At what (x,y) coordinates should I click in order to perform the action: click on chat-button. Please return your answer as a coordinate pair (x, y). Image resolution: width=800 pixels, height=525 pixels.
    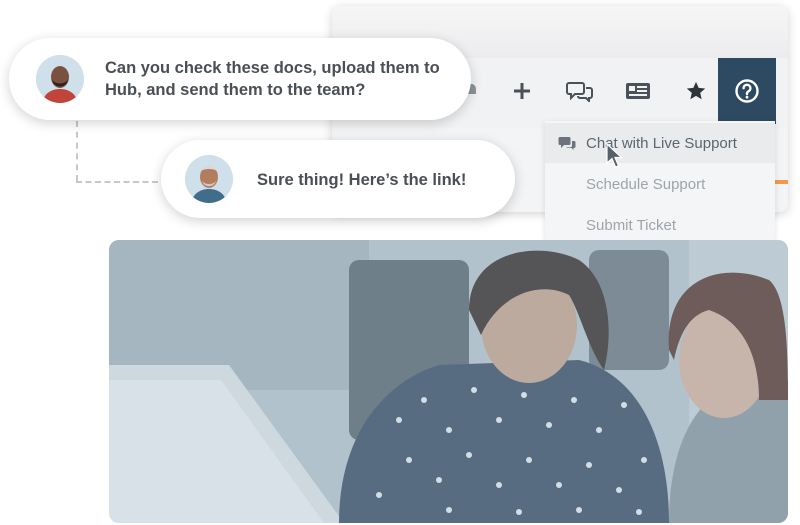
    Looking at the image, I should click on (580, 91).